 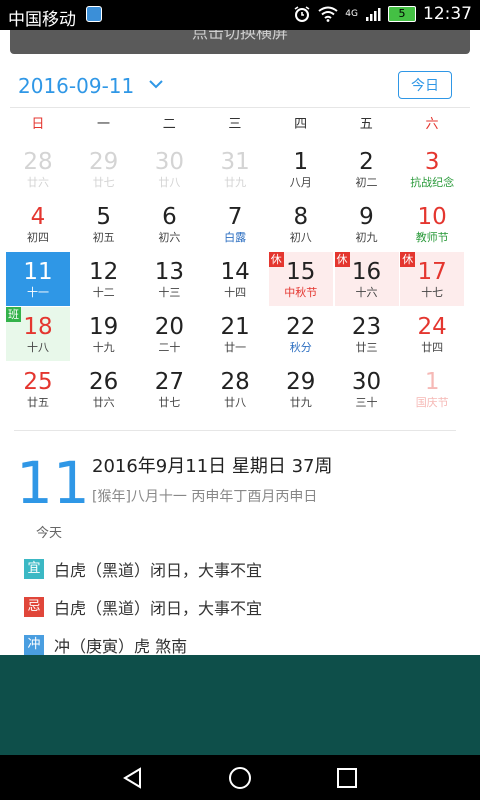 I want to click on lunar-label: 初四, so click(x=38, y=237).